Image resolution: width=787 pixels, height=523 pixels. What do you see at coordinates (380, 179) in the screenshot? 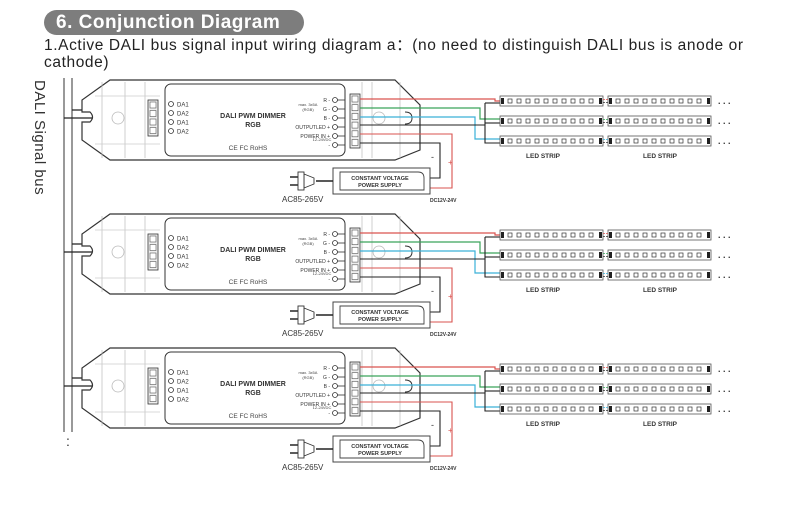
I see `power-supply-label: CONSTANT VOLTAGE` at bounding box center [380, 179].